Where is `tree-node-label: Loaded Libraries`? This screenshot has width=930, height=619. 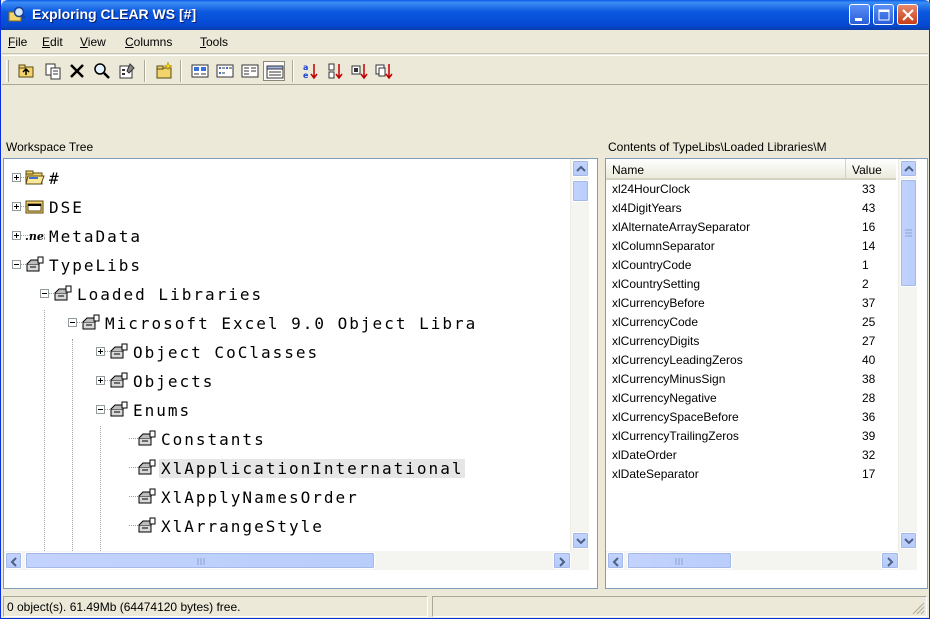
tree-node-label: Loaded Libraries is located at coordinates (170, 294).